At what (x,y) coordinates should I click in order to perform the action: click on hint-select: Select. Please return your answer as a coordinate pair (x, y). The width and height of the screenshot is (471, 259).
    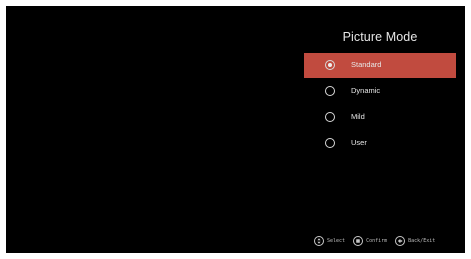
    Looking at the image, I should click on (329, 241).